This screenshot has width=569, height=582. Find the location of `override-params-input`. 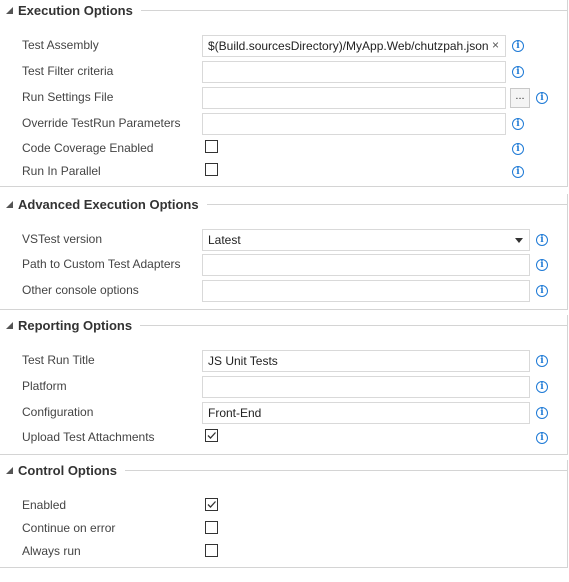

override-params-input is located at coordinates (354, 124).